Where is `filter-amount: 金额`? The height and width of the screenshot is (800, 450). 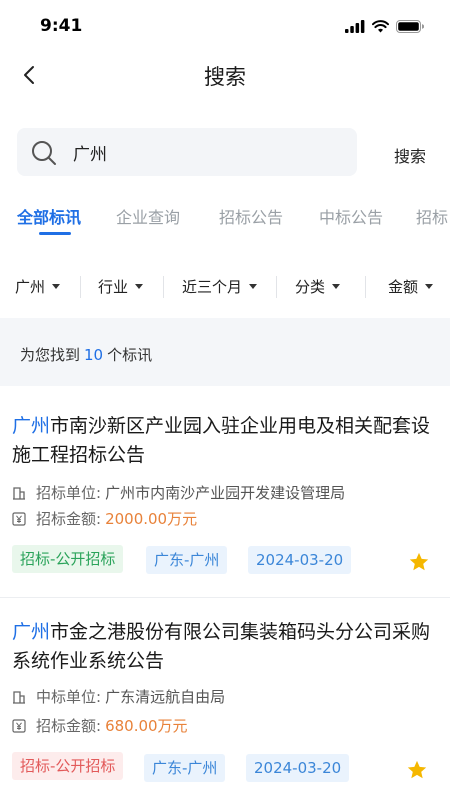 filter-amount: 金额 is located at coordinates (411, 286).